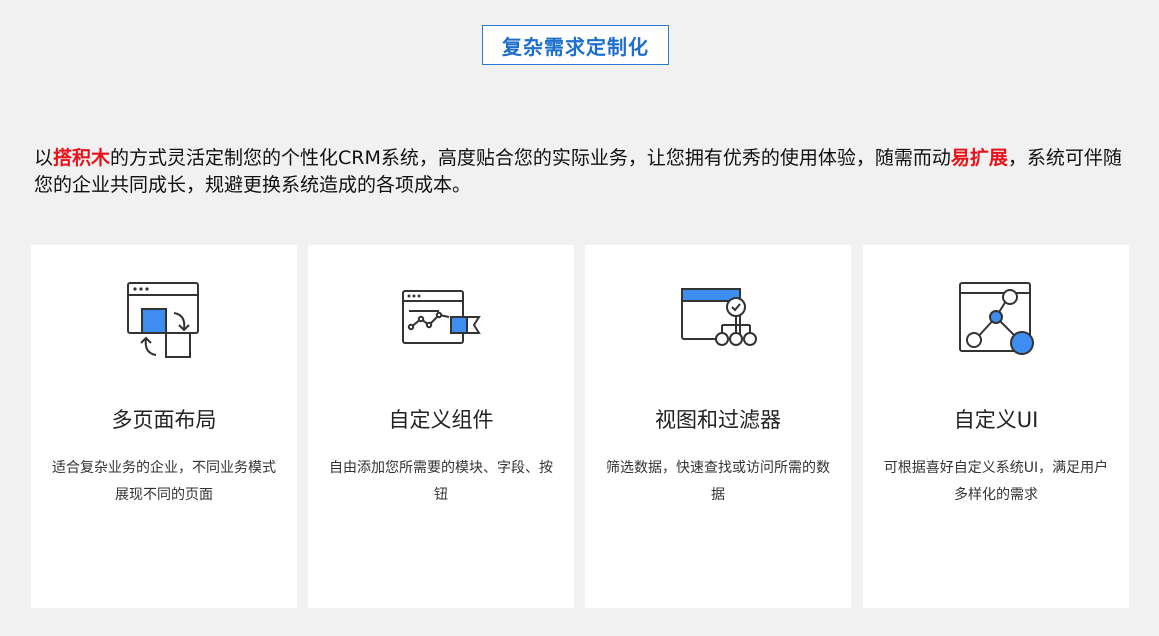  What do you see at coordinates (441, 321) in the screenshot?
I see `custom-component-icon` at bounding box center [441, 321].